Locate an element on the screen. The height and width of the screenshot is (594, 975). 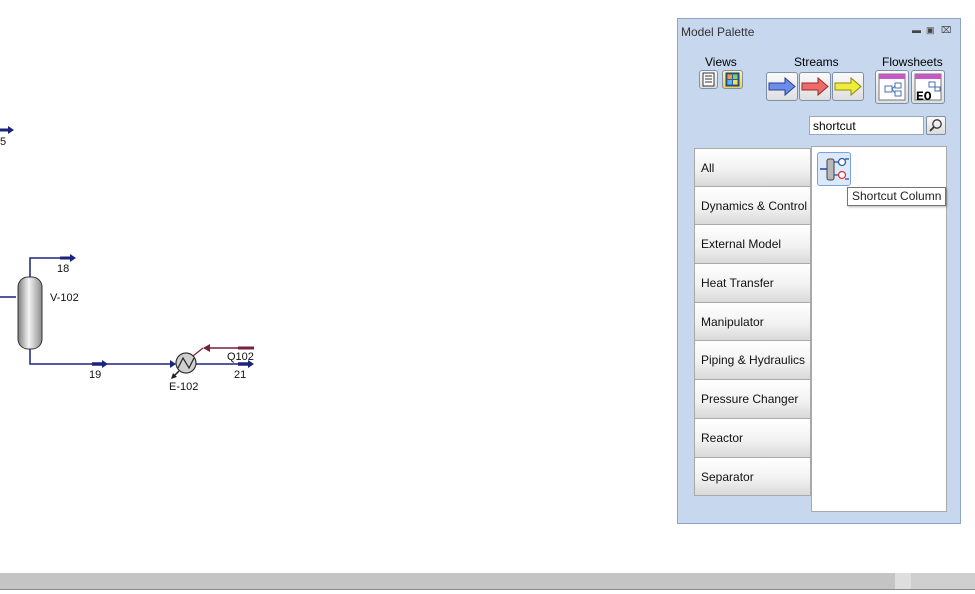
icon-view-button is located at coordinates (732, 79).